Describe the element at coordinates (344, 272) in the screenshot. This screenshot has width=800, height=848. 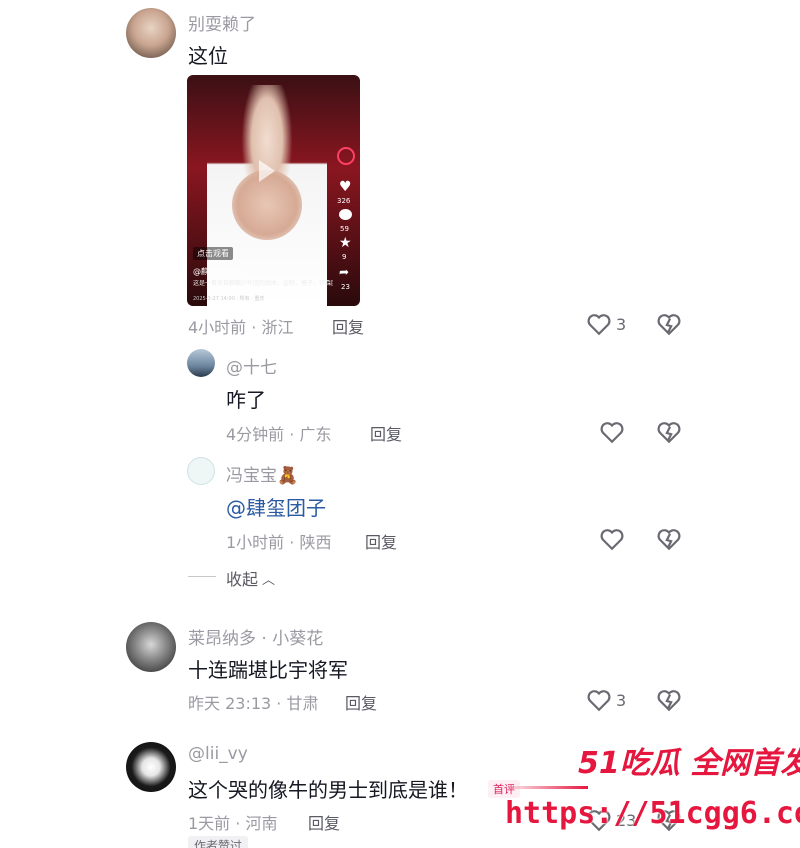
I see `share-icon: ➦` at that location.